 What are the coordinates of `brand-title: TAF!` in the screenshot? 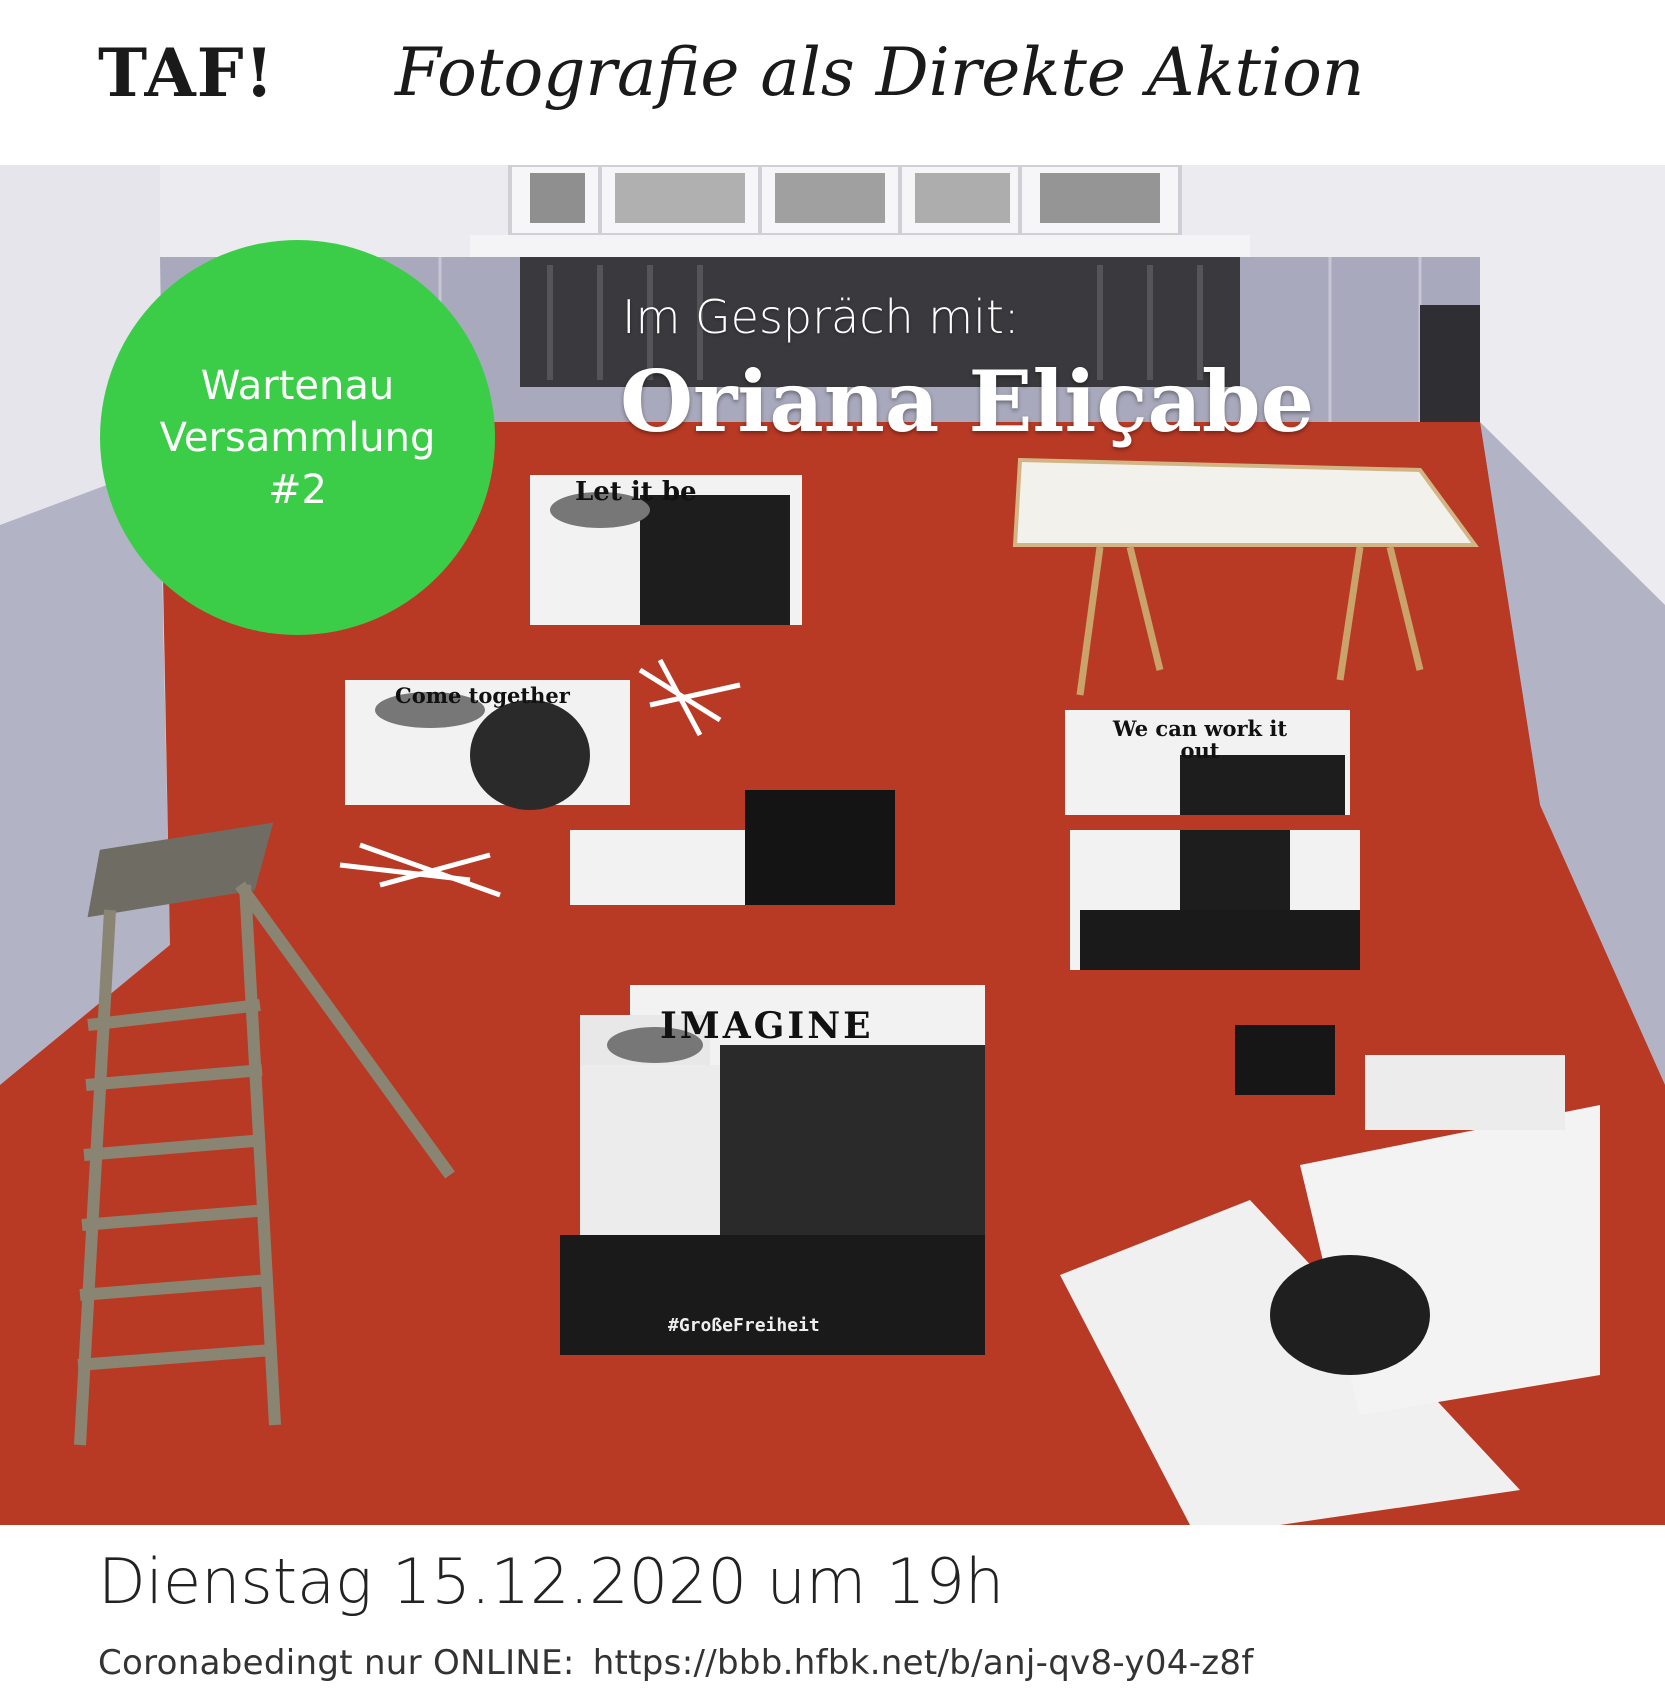 It's located at (186, 73).